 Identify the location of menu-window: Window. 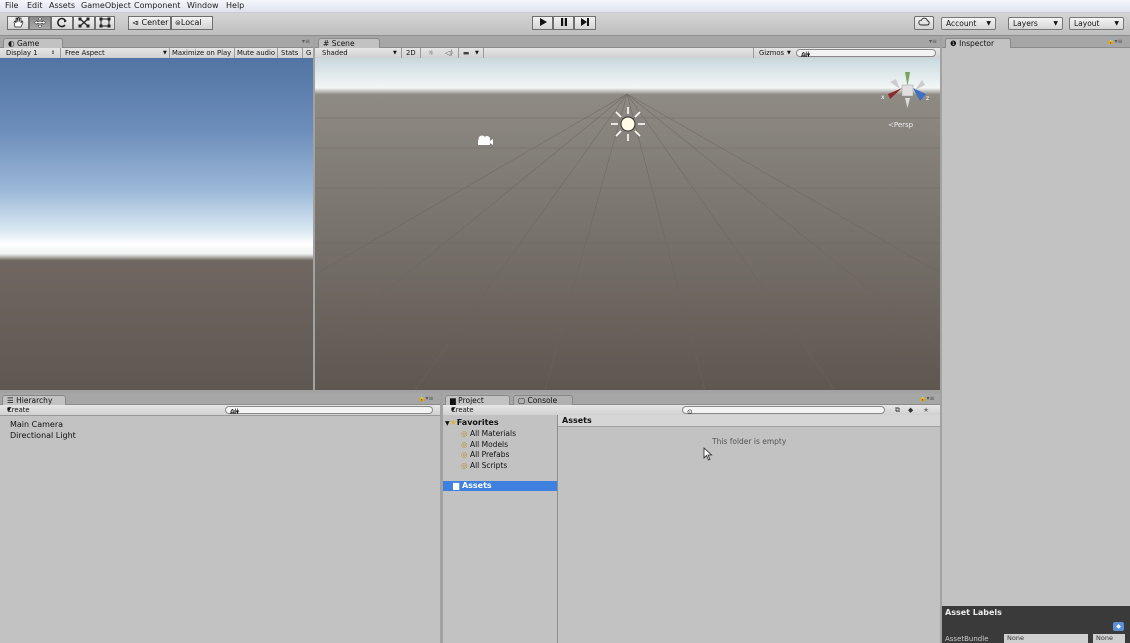
(203, 5).